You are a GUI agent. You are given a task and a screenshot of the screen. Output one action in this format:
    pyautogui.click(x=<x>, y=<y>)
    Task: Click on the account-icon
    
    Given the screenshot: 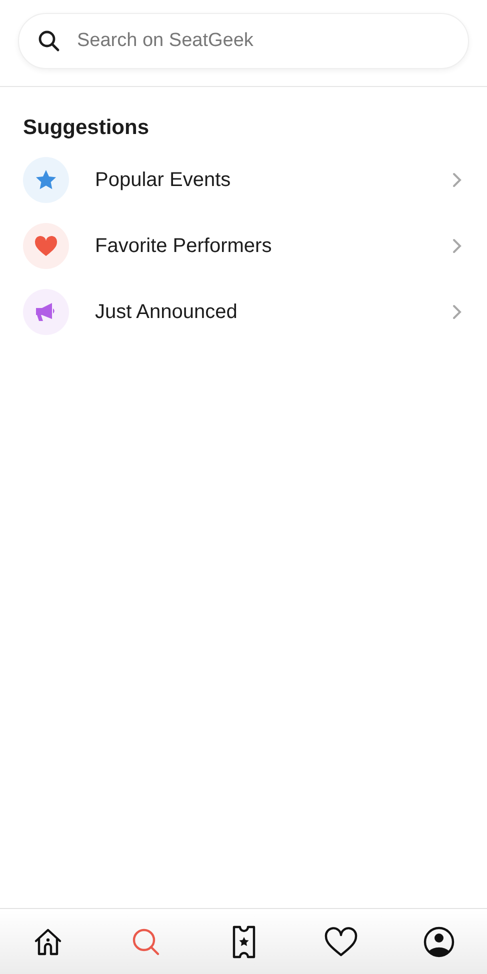 What is the action you would take?
    pyautogui.click(x=439, y=942)
    